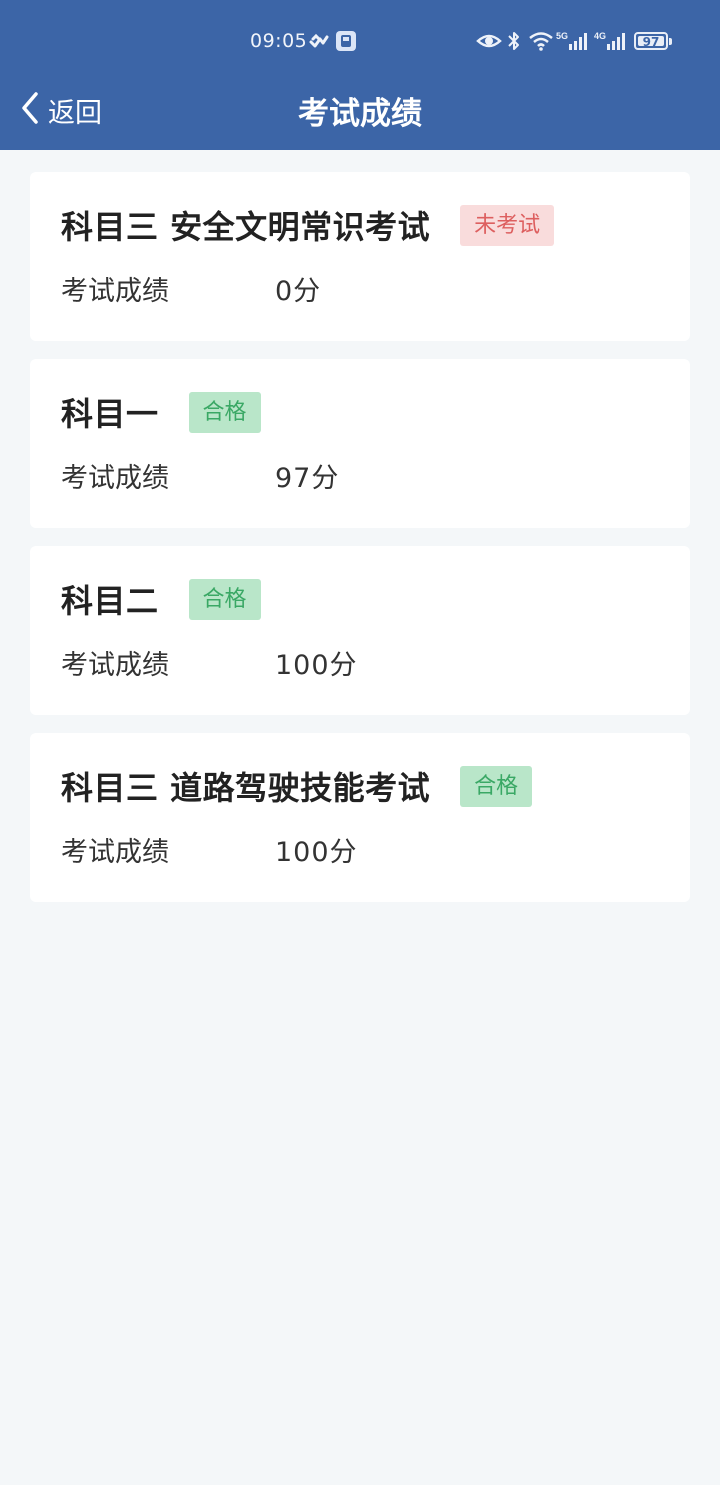  What do you see at coordinates (360, 630) in the screenshot?
I see `exam-card: 科目二 合格 考试成绩 100分` at bounding box center [360, 630].